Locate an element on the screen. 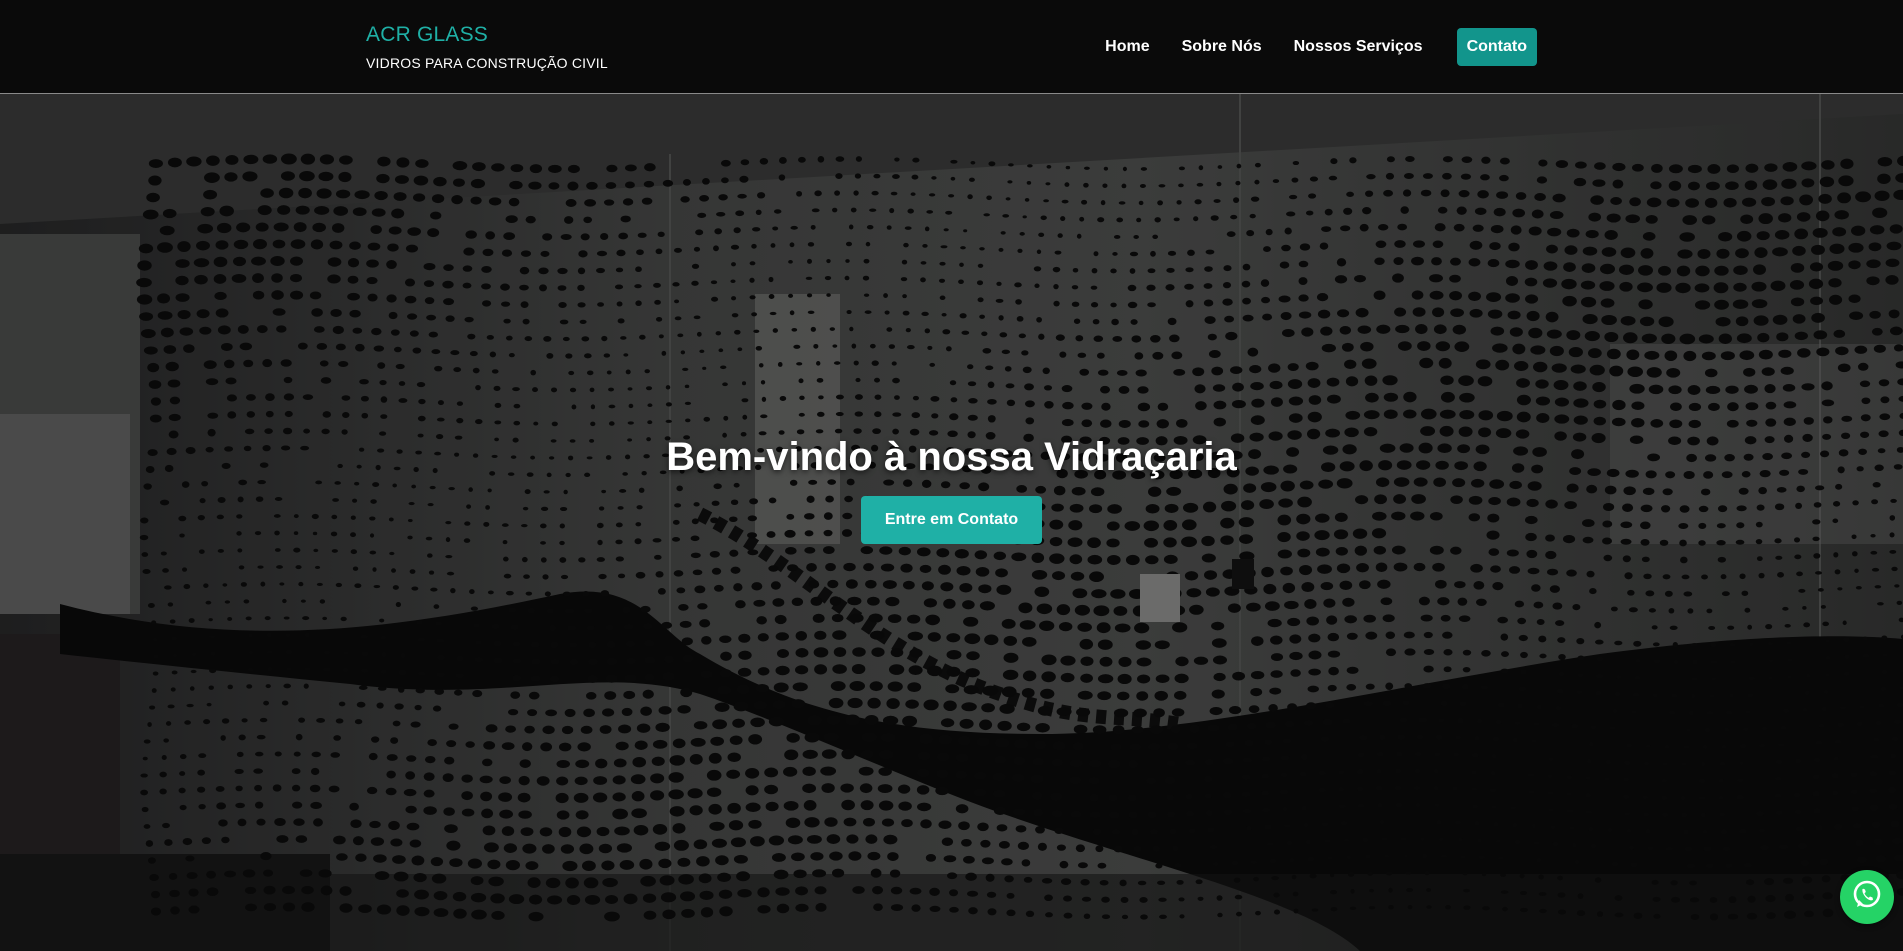 The height and width of the screenshot is (951, 1903). contact-cta-button: Entre em Contato is located at coordinates (951, 520).